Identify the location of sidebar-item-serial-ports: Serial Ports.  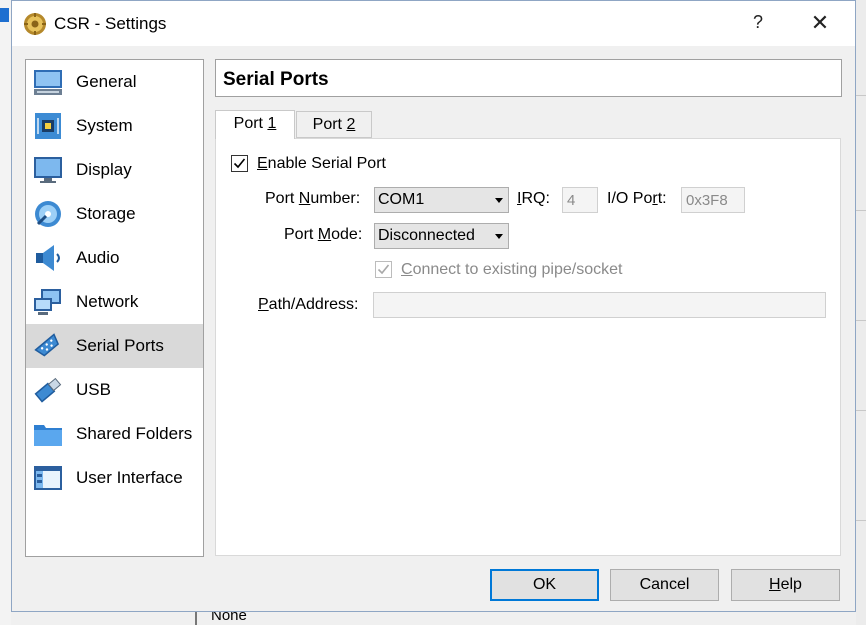
(114, 346).